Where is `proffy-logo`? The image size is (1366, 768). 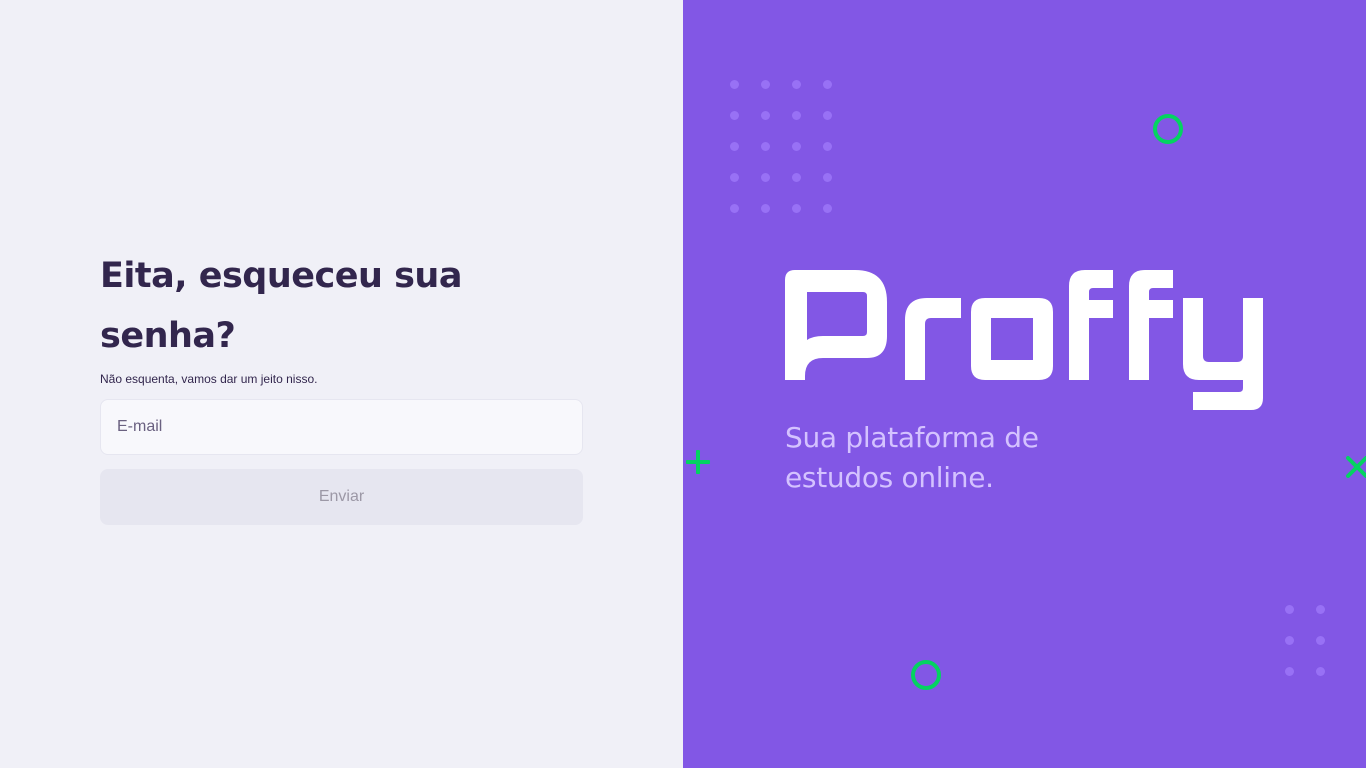
proffy-logo is located at coordinates (1024, 340).